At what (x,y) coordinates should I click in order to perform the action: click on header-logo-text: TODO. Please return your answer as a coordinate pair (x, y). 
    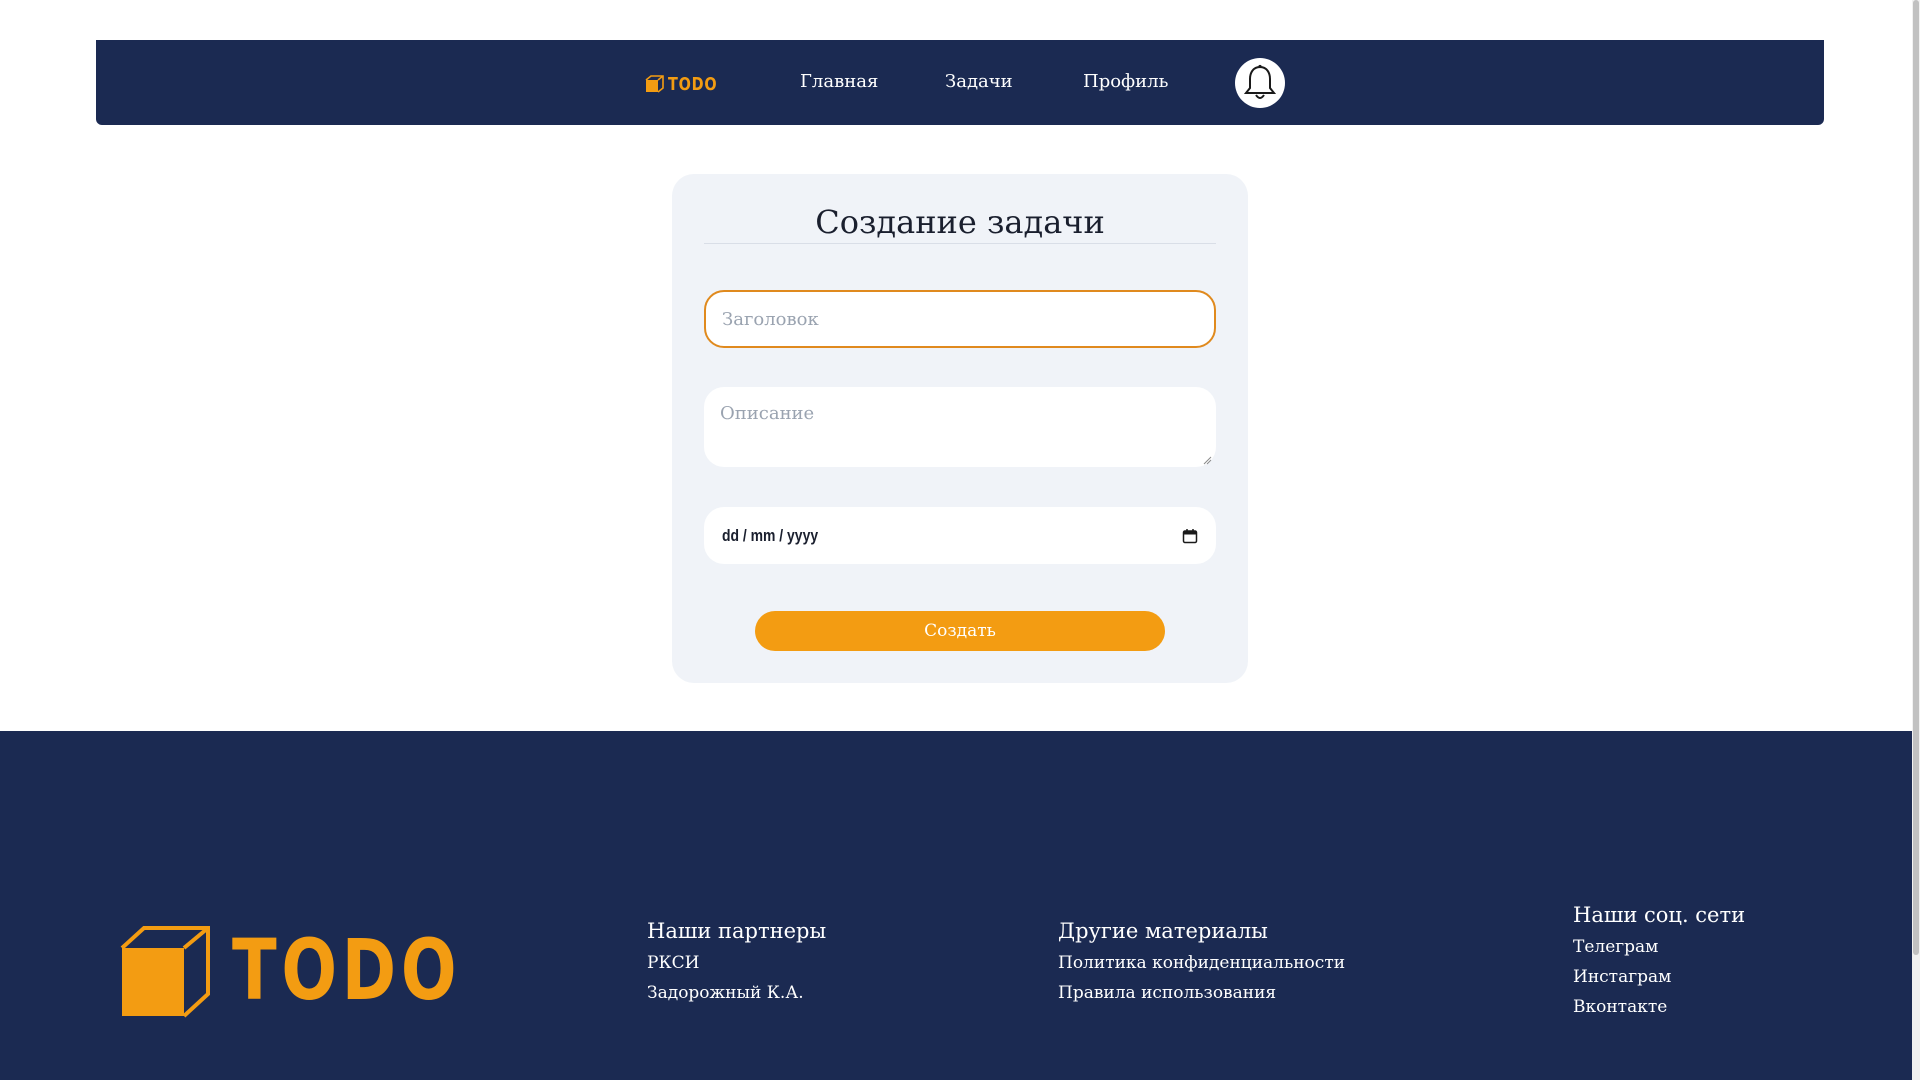
    Looking at the image, I should click on (693, 84).